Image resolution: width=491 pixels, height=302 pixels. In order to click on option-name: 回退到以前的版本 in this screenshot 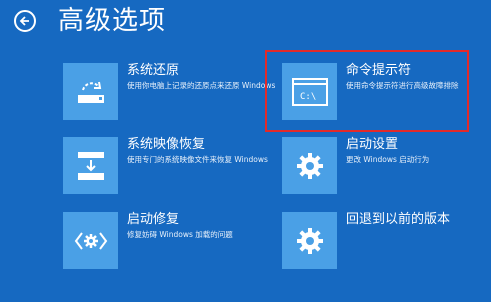, I will do `click(398, 219)`.